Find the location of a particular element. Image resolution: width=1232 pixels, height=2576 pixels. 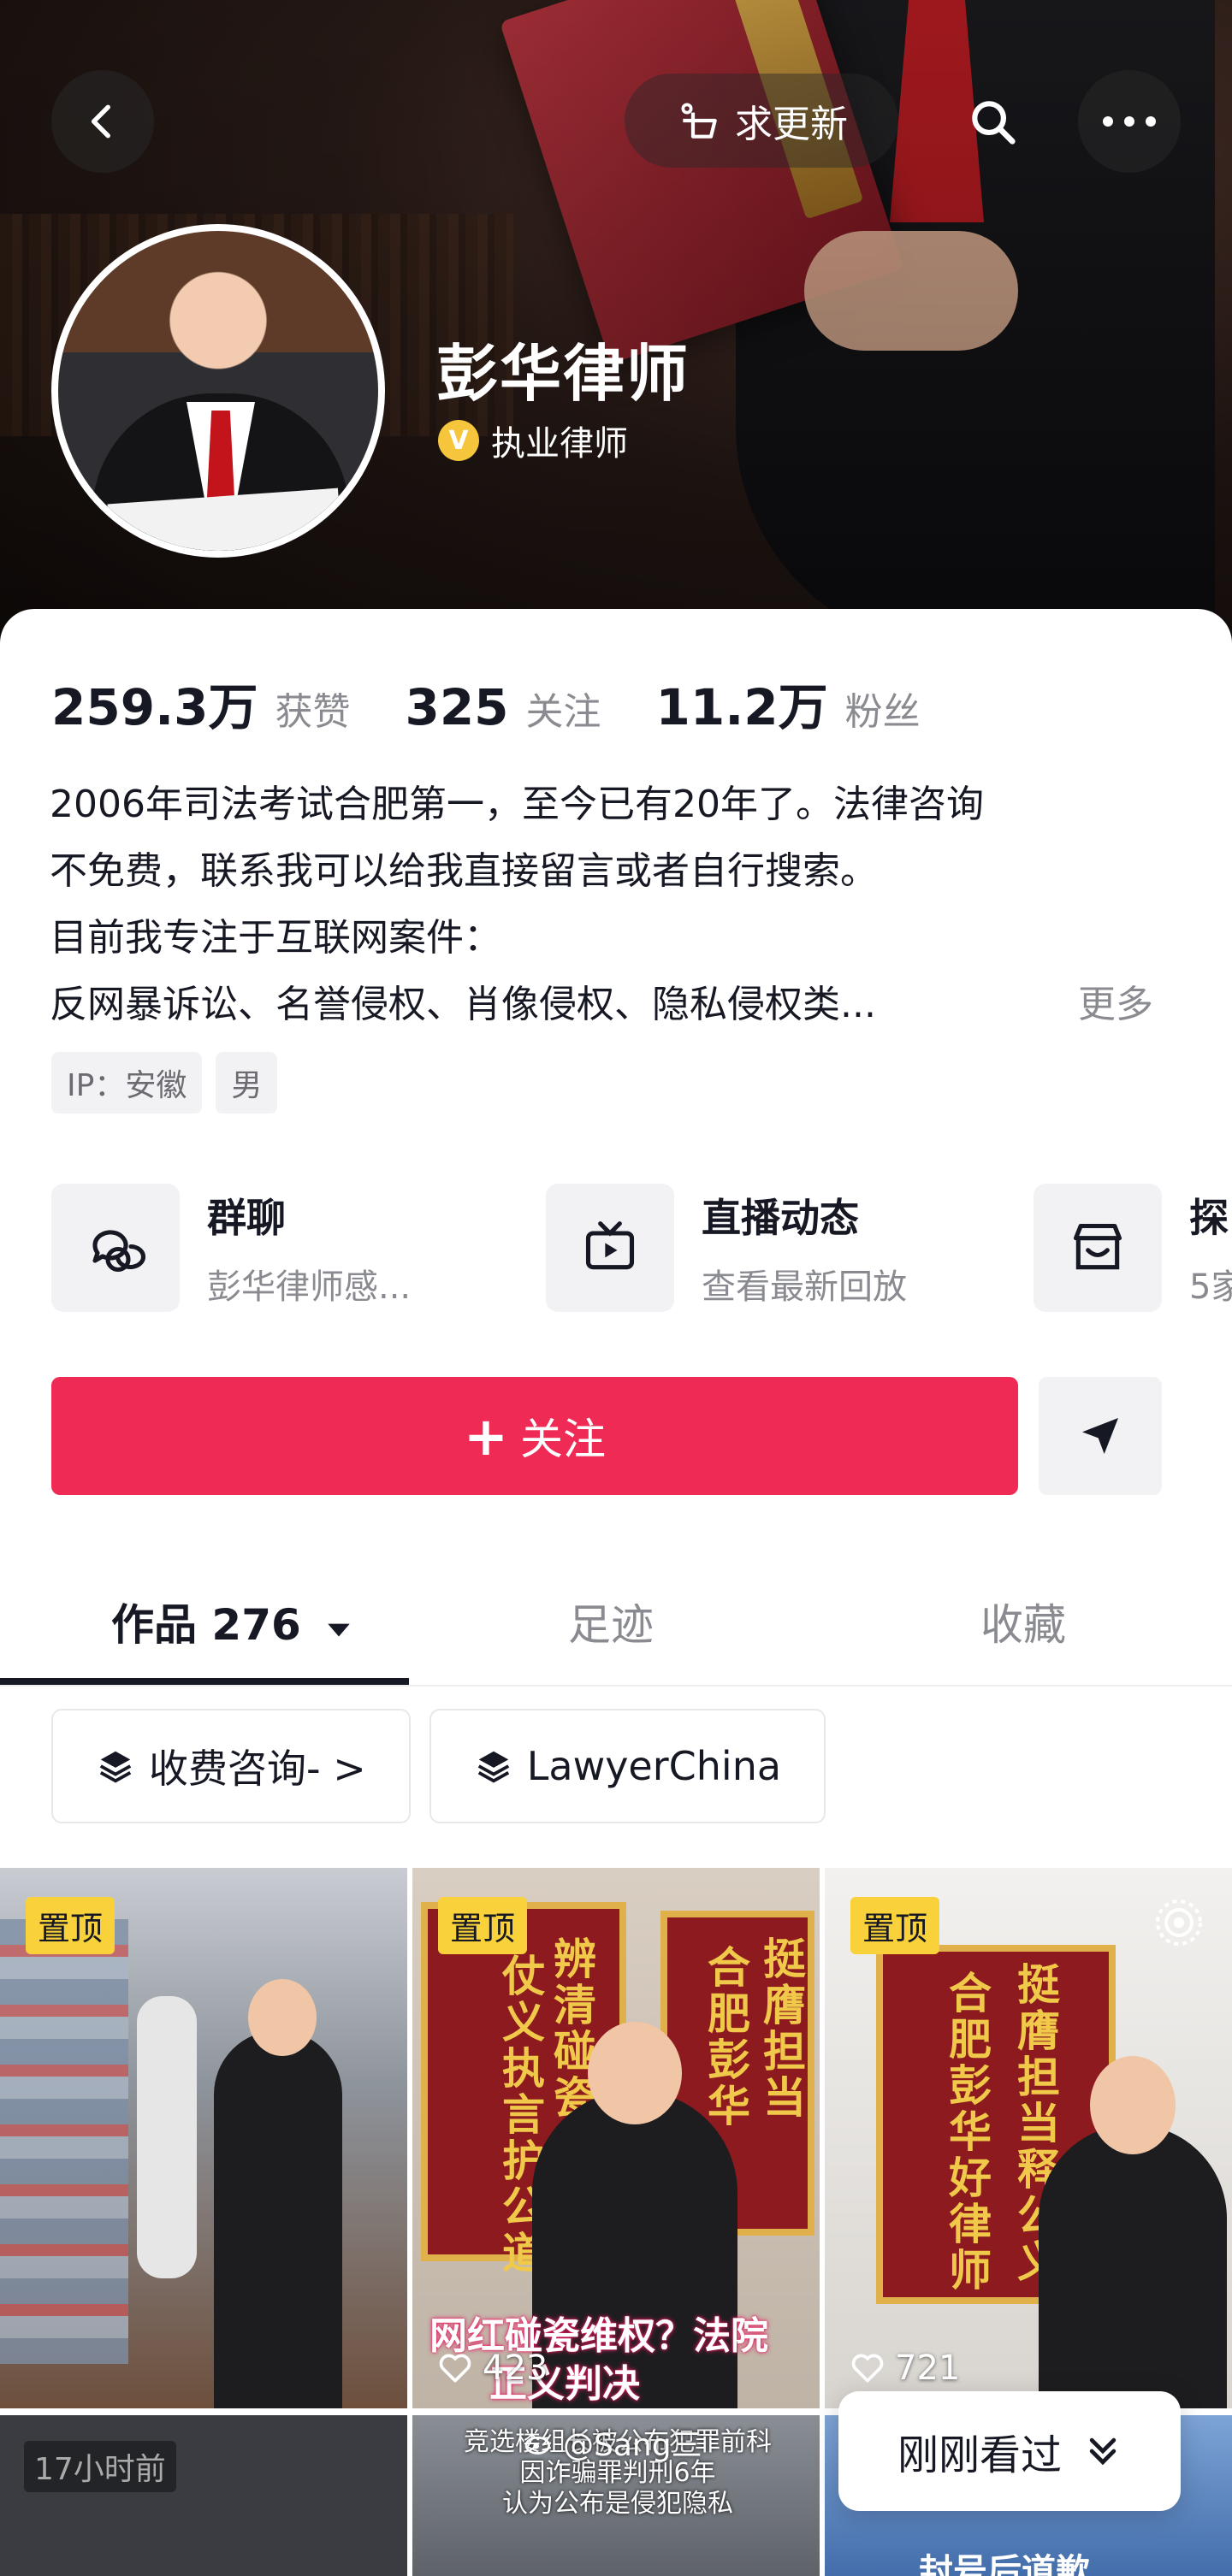

video-thumbnail: 置顶 is located at coordinates (203, 2138).